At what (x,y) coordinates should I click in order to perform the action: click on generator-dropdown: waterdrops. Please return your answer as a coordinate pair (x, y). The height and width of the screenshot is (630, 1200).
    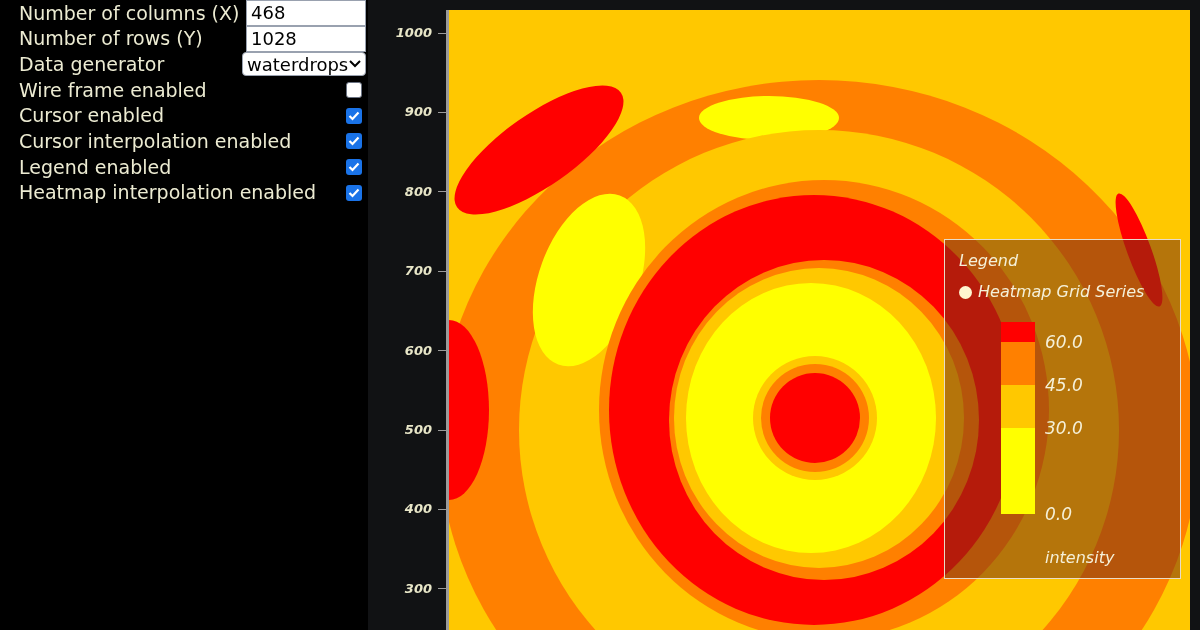
    Looking at the image, I should click on (304, 64).